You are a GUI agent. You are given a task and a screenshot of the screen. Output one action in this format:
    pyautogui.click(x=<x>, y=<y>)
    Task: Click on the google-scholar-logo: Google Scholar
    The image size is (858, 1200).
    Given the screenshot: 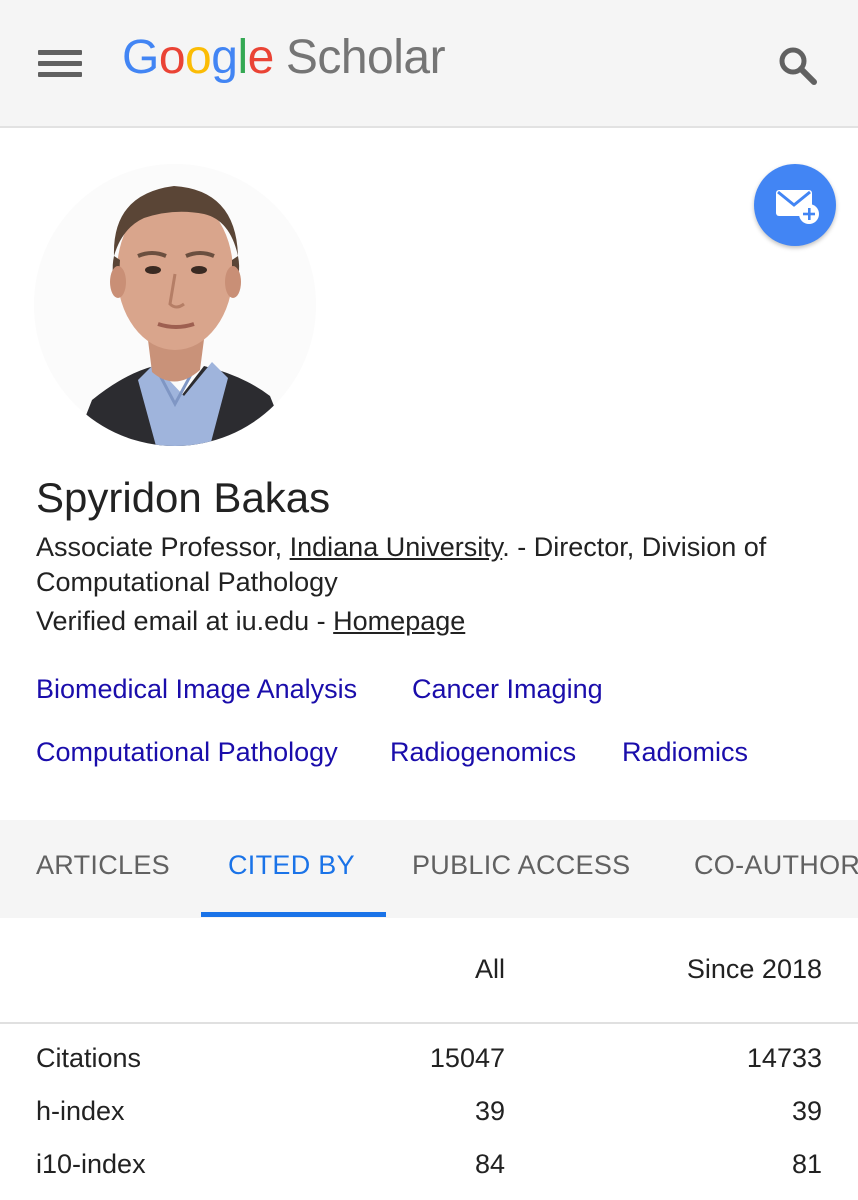 What is the action you would take?
    pyautogui.click(x=284, y=57)
    